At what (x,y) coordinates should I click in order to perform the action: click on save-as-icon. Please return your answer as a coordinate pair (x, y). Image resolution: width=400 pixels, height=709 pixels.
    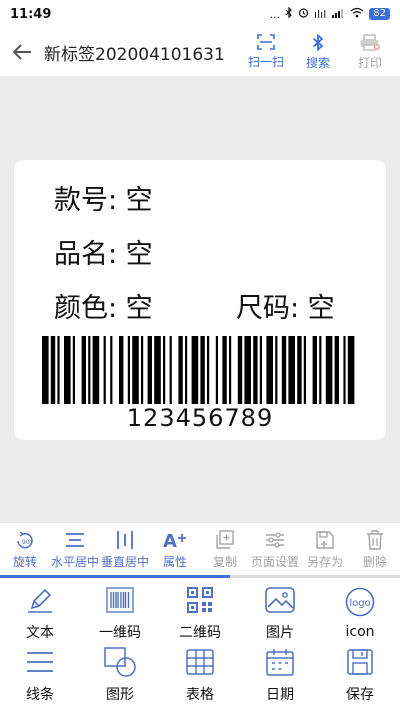
    Looking at the image, I should click on (325, 540).